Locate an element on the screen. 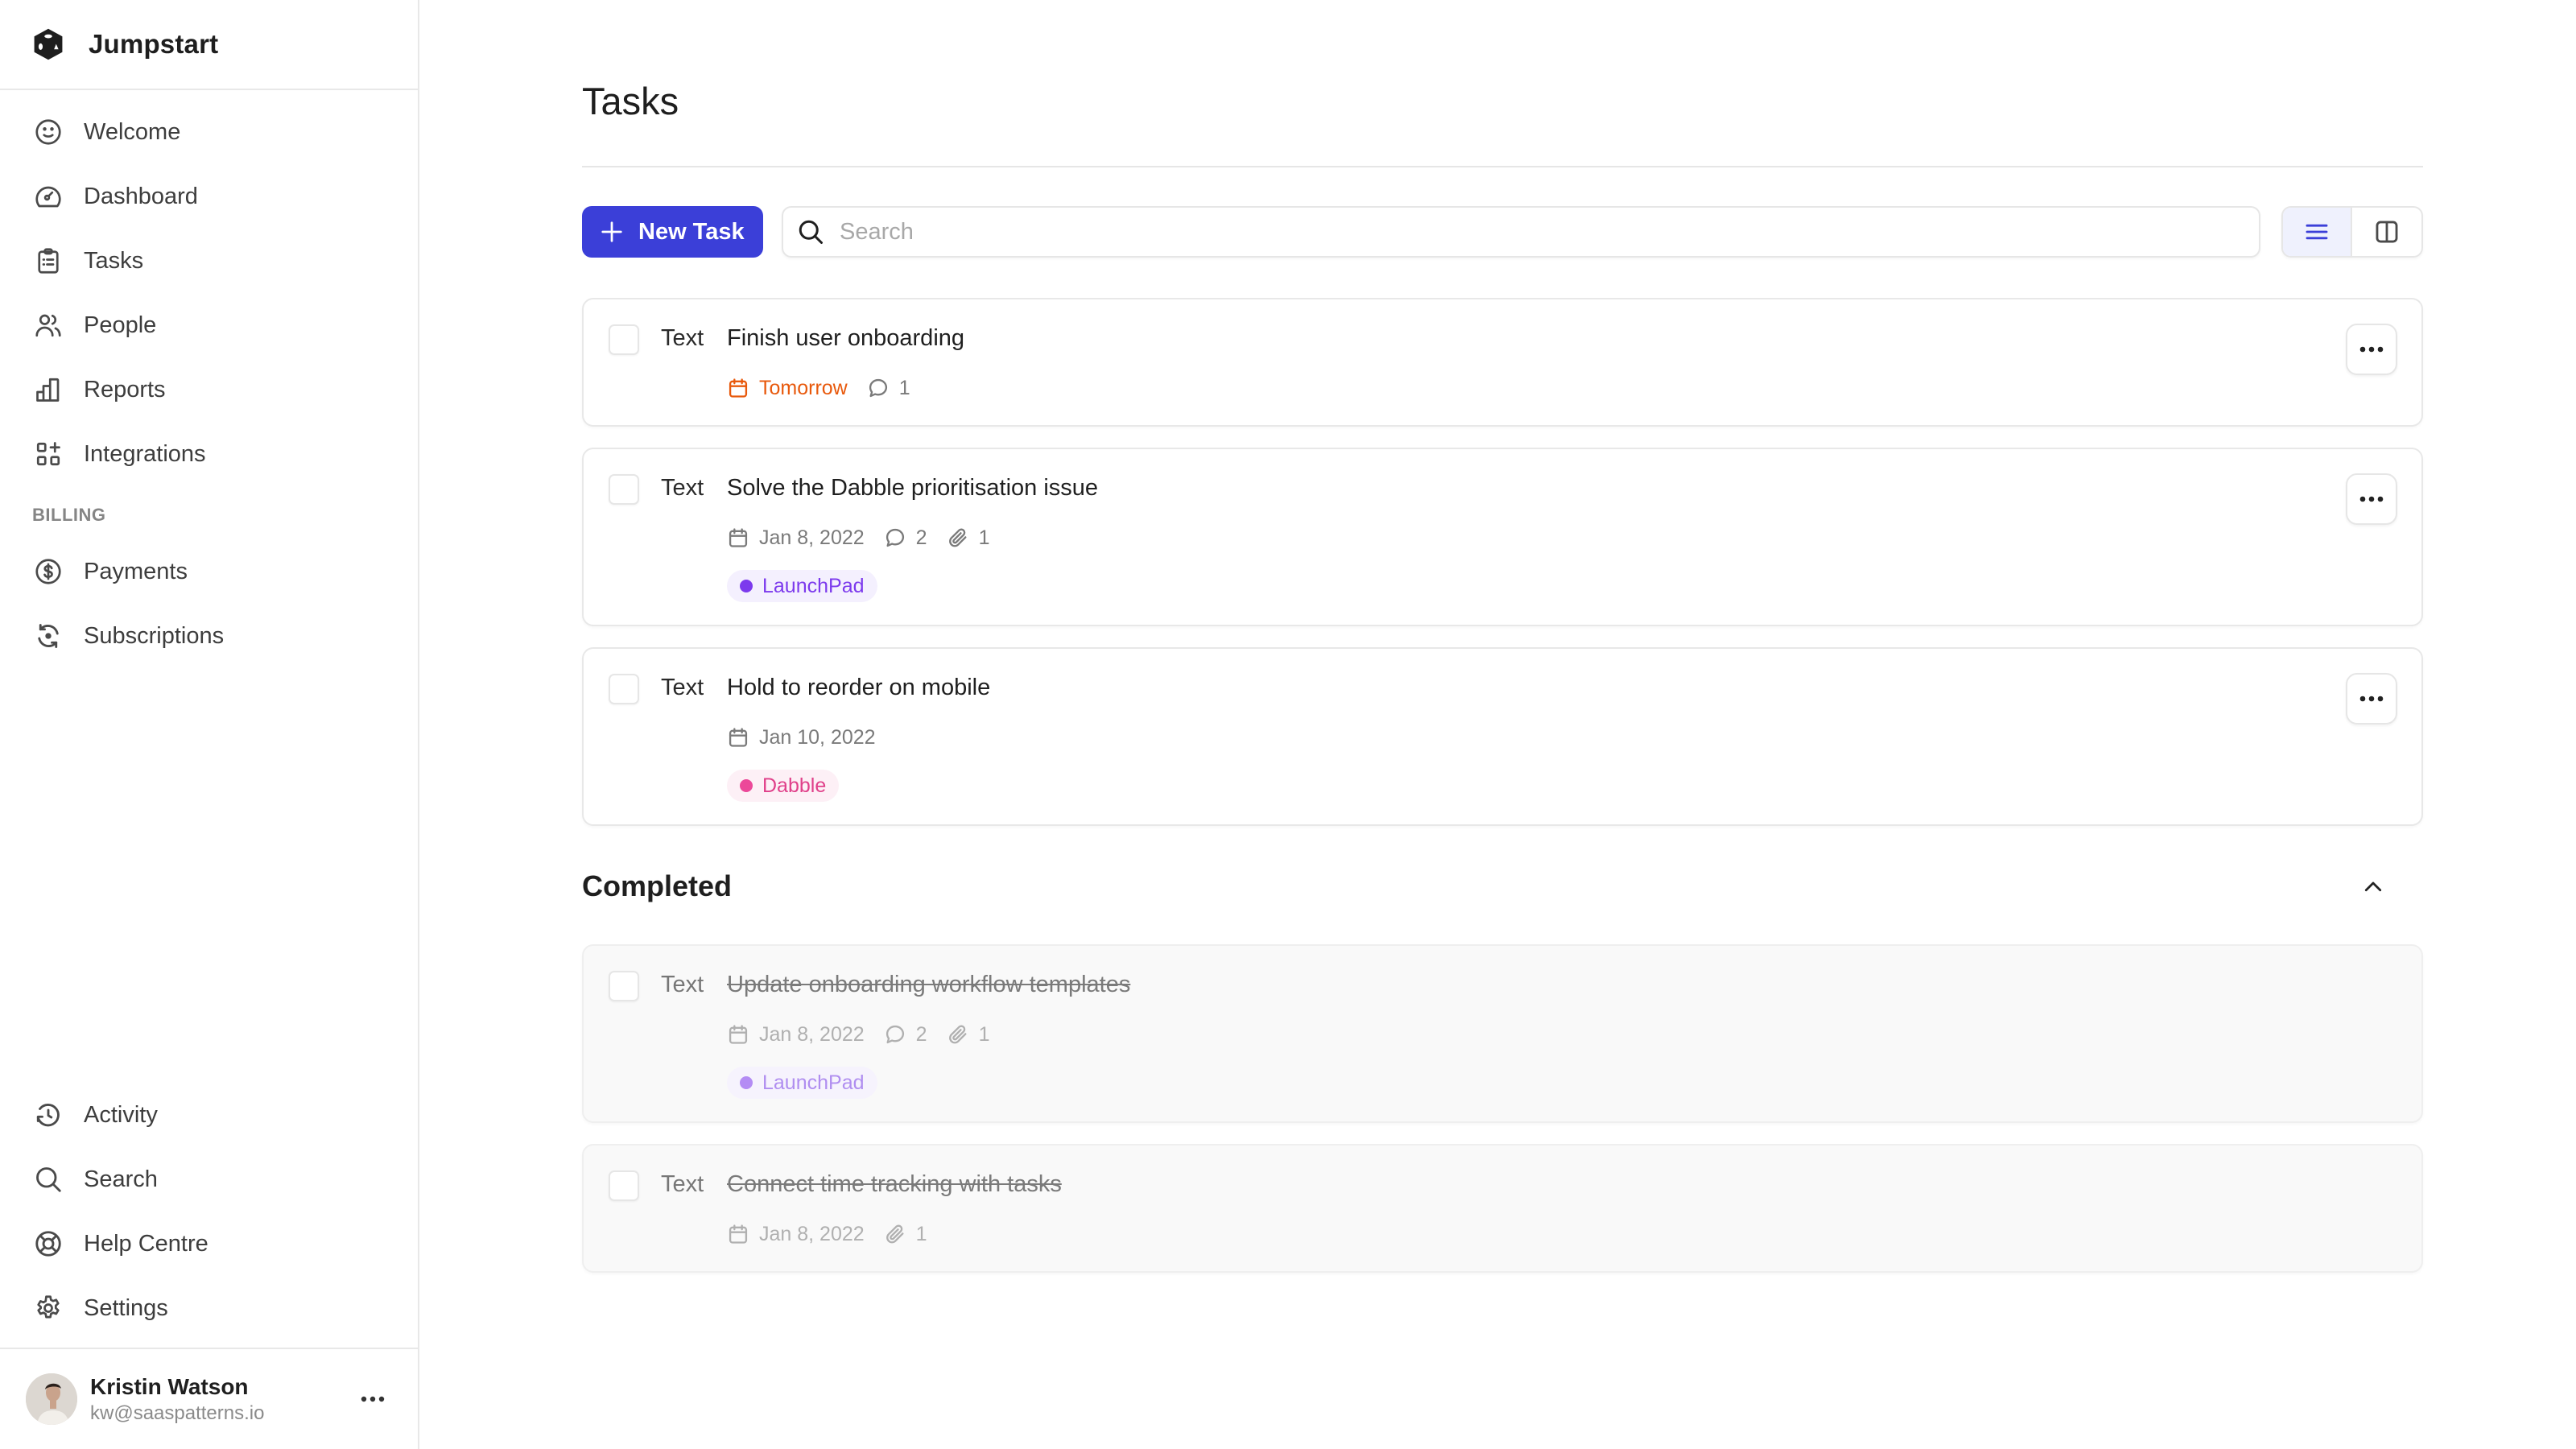  view-toggle is located at coordinates (2352, 232).